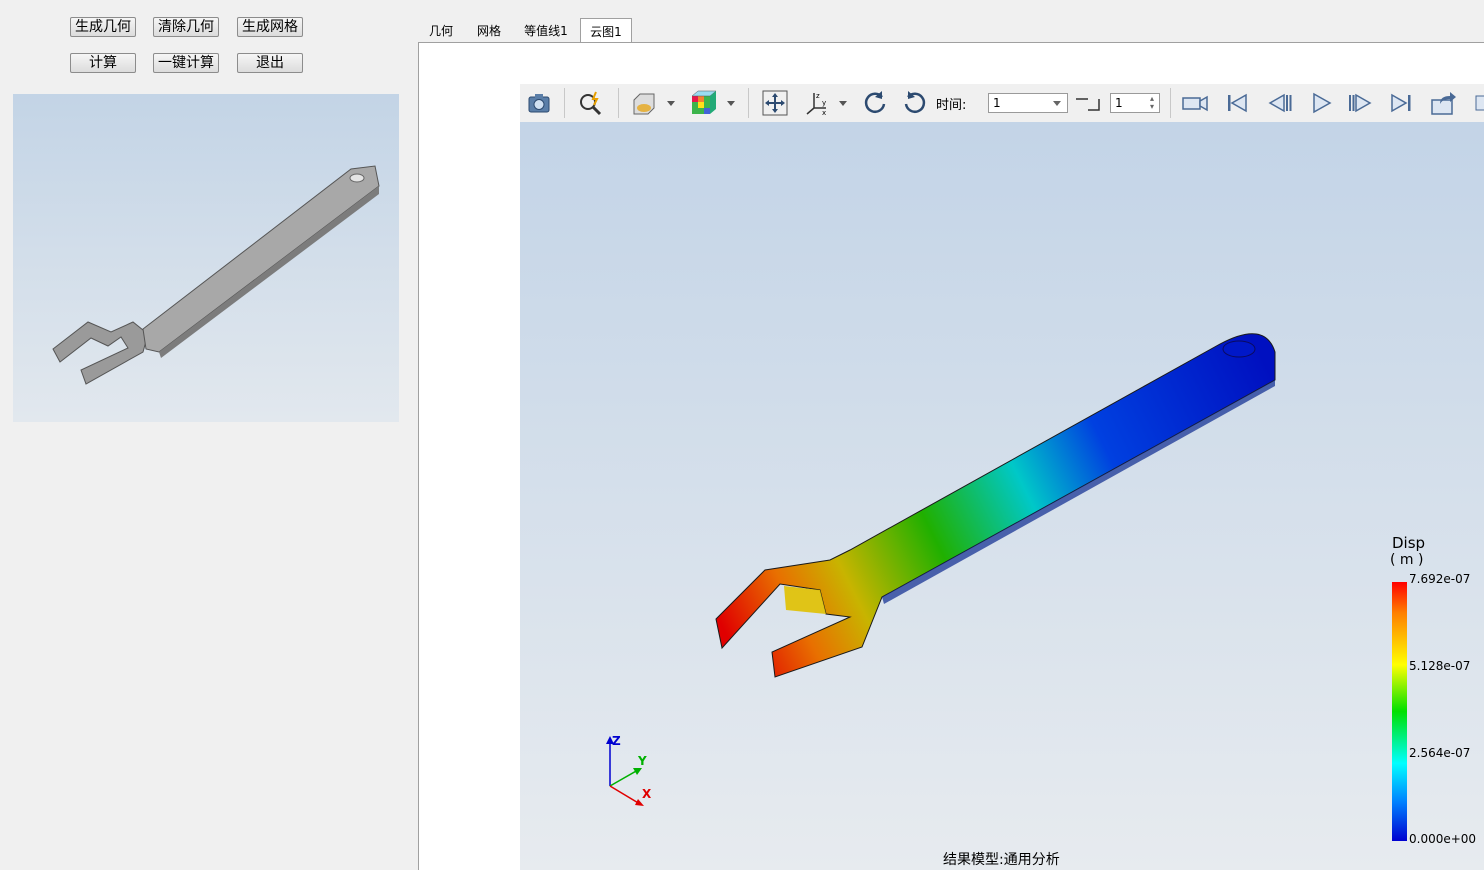 This screenshot has height=870, width=1484. I want to click on video-record-icon, so click(1195, 103).